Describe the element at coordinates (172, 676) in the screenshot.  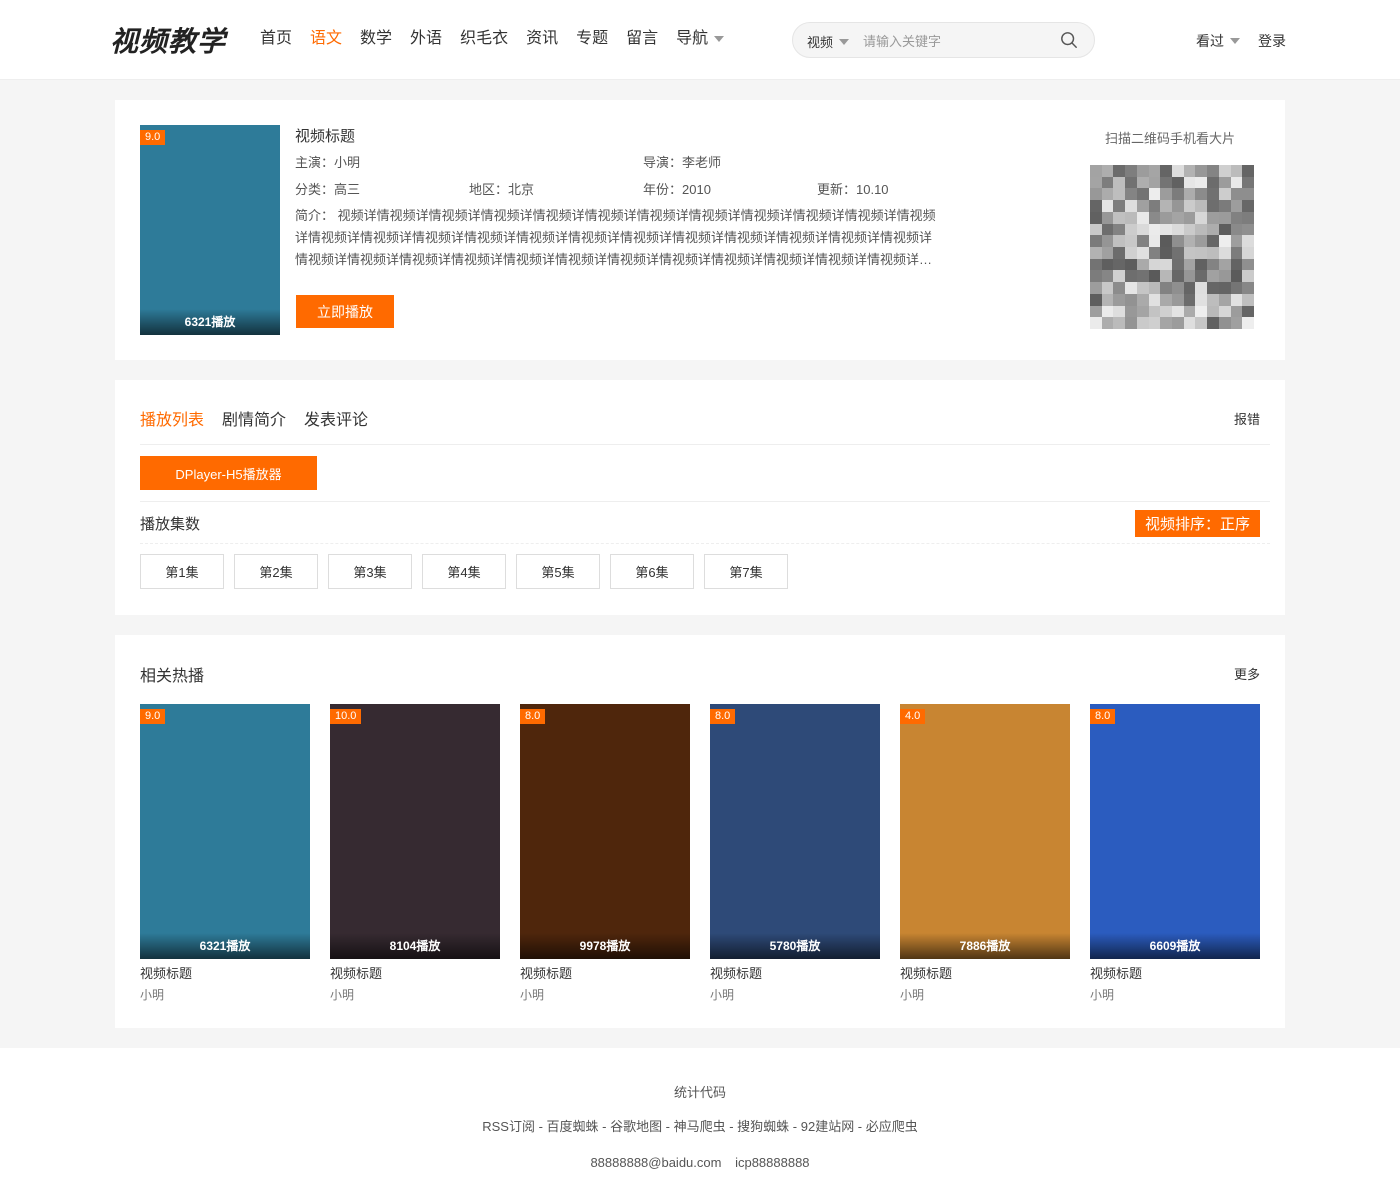
I see `related-title: 相关热播` at that location.